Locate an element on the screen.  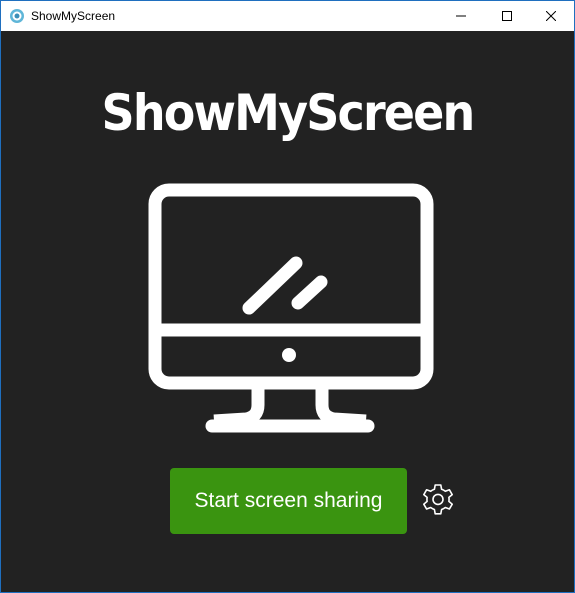
title-bar: ShowMyScreen is located at coordinates (287, 16).